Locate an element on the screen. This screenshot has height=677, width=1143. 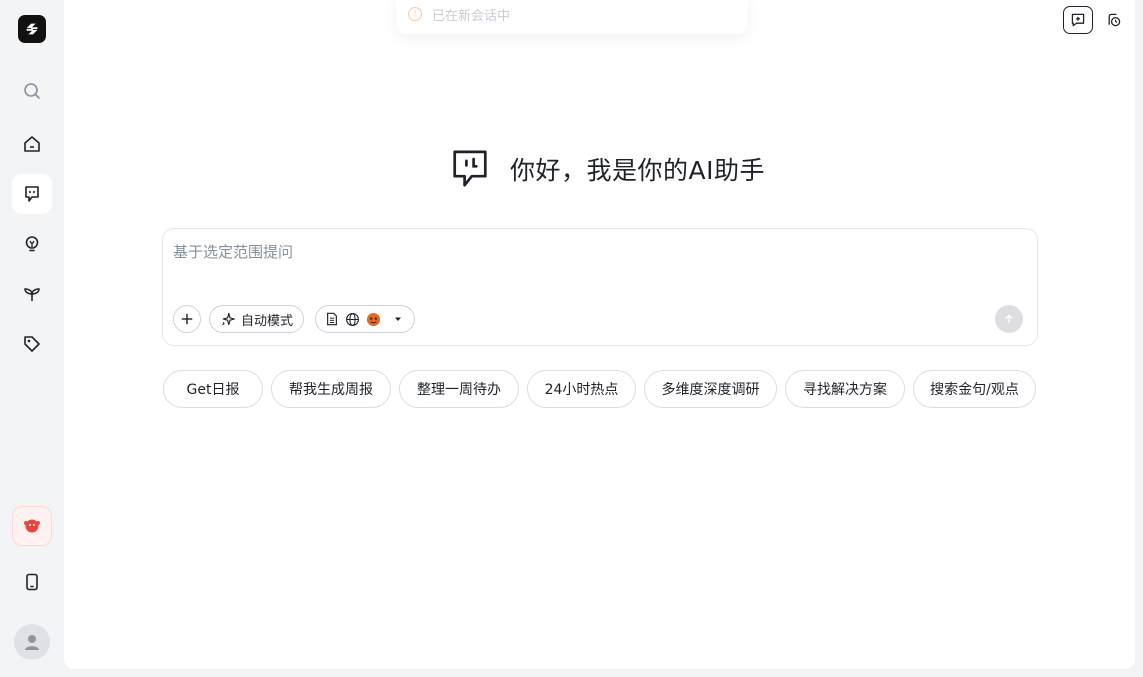
sprout-icon is located at coordinates (32, 294).